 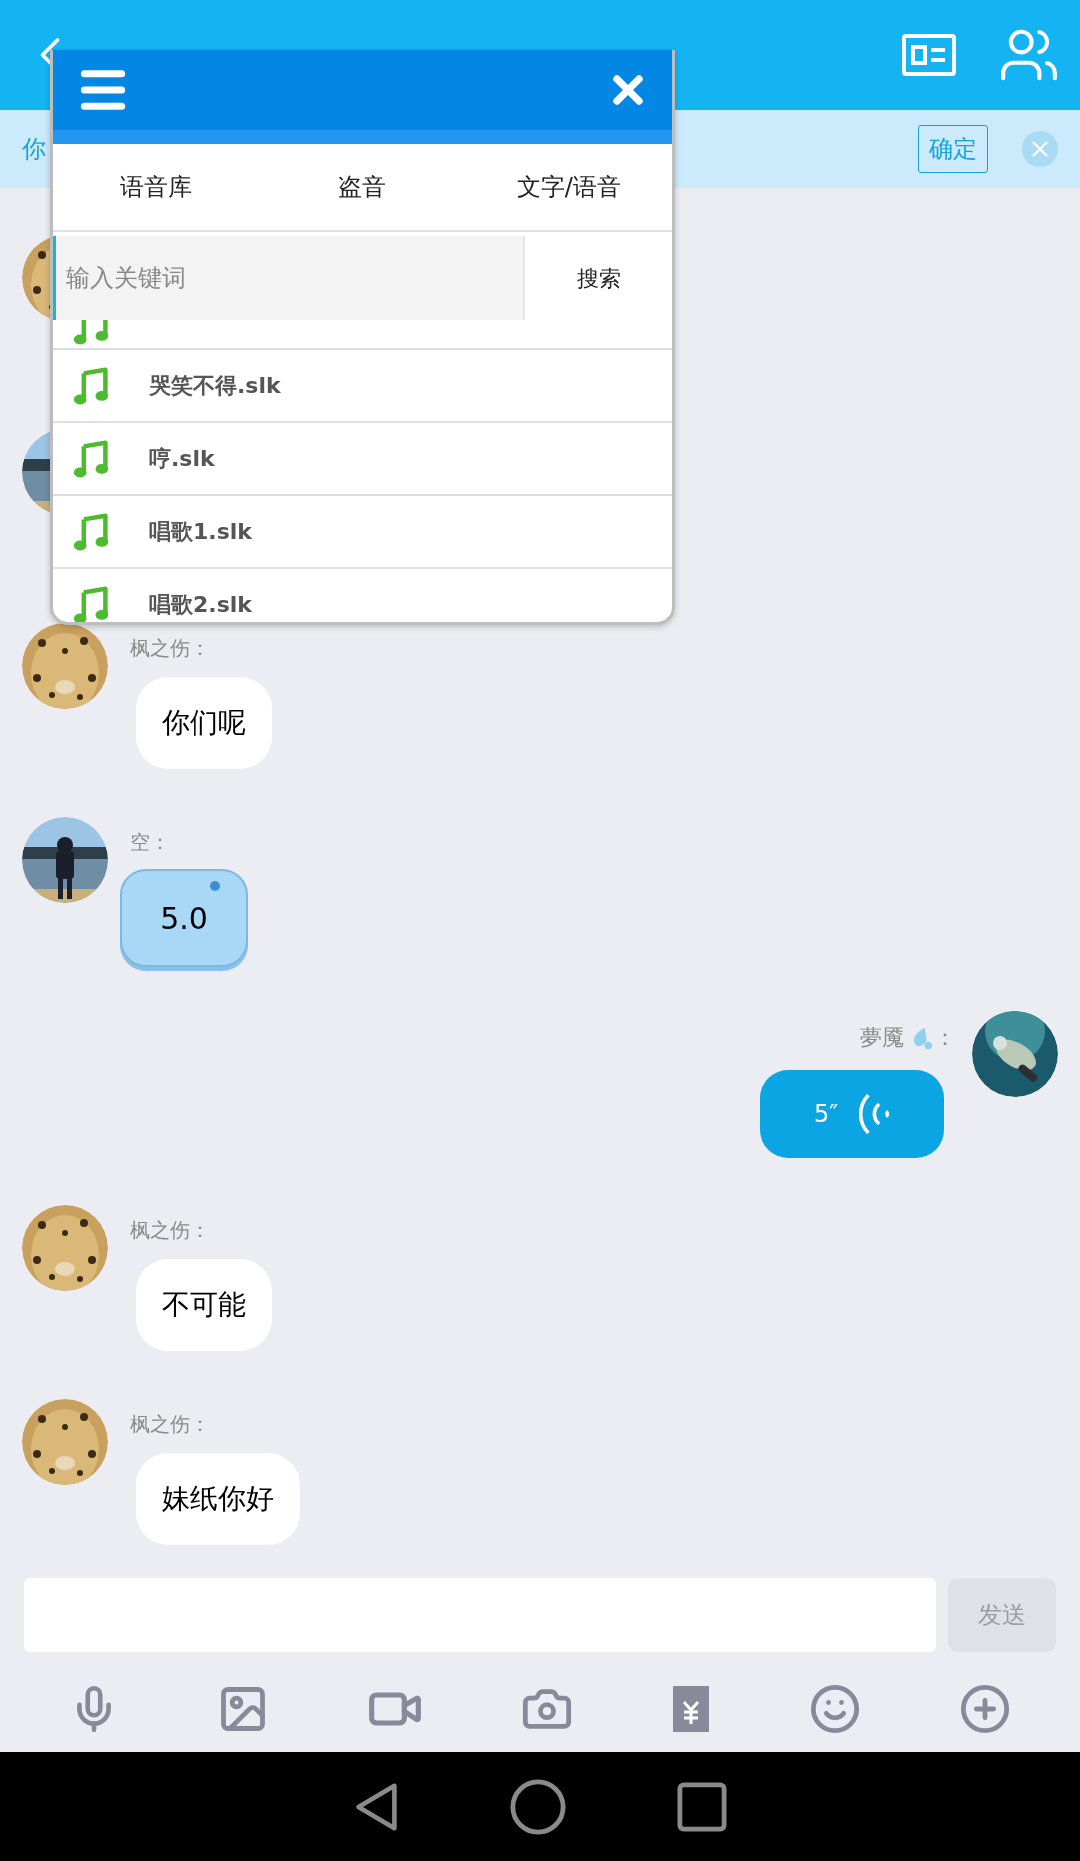 I want to click on panel-tab: 文字/语音, so click(x=568, y=187).